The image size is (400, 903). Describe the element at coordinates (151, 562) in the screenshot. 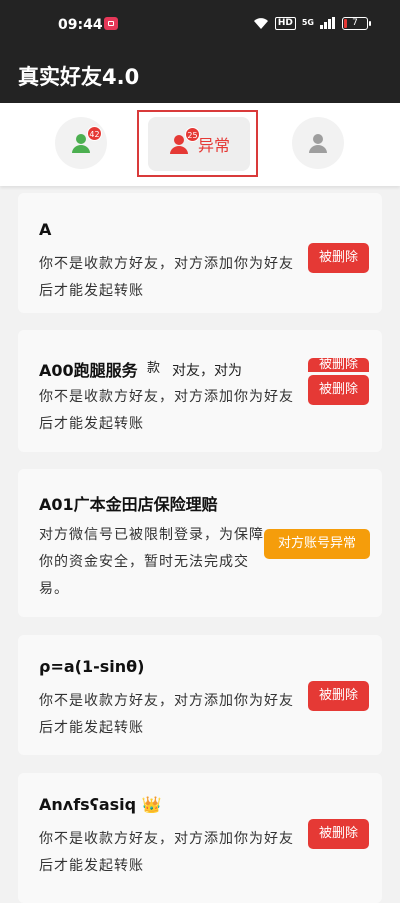

I see `friend-status-message: 对方微信号已被限制登录，为保障你的资金安全，暂时无法完成交易。` at that location.